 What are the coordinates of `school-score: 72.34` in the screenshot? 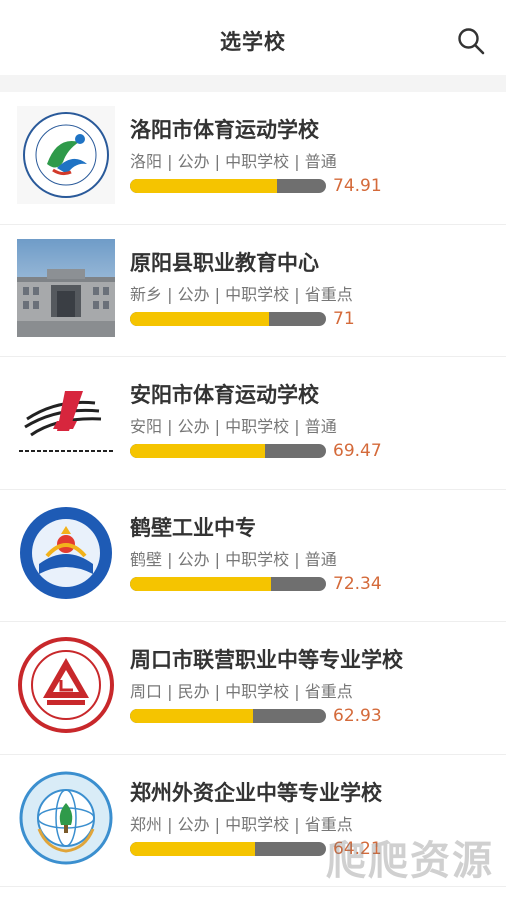 It's located at (357, 583).